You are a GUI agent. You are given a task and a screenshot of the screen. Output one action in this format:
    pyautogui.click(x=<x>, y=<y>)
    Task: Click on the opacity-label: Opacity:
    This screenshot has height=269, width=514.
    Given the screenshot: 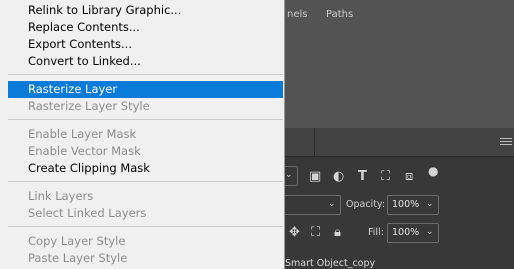 What is the action you would take?
    pyautogui.click(x=366, y=204)
    